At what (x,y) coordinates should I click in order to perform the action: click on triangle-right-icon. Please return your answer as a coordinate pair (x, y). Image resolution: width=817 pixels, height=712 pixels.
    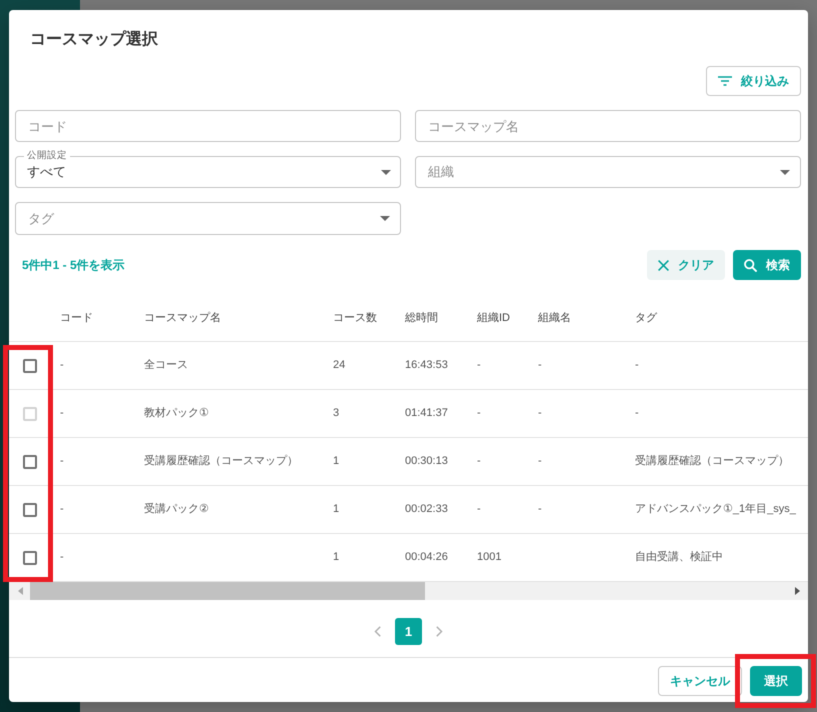
    Looking at the image, I should click on (797, 591).